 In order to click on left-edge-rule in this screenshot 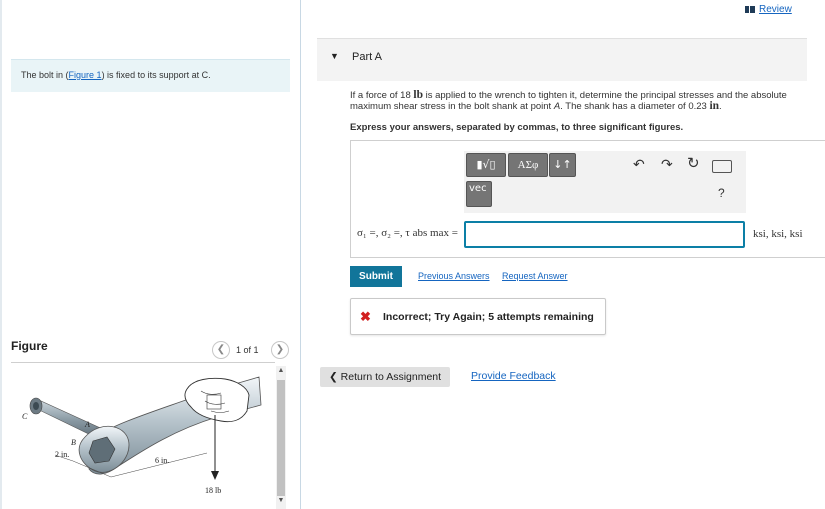, I will do `click(1, 254)`.